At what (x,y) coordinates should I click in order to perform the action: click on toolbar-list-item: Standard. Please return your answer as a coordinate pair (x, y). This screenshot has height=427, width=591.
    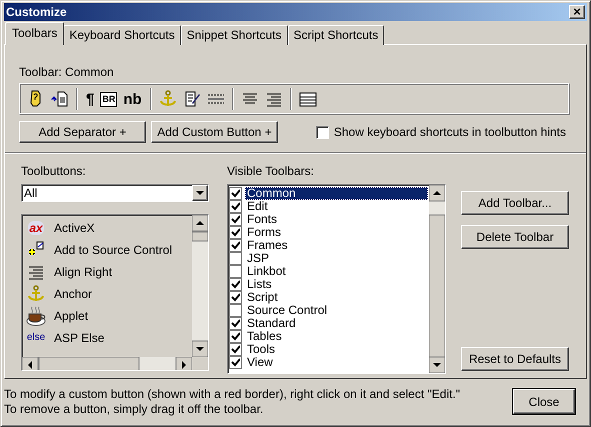
    Looking at the image, I should click on (271, 323).